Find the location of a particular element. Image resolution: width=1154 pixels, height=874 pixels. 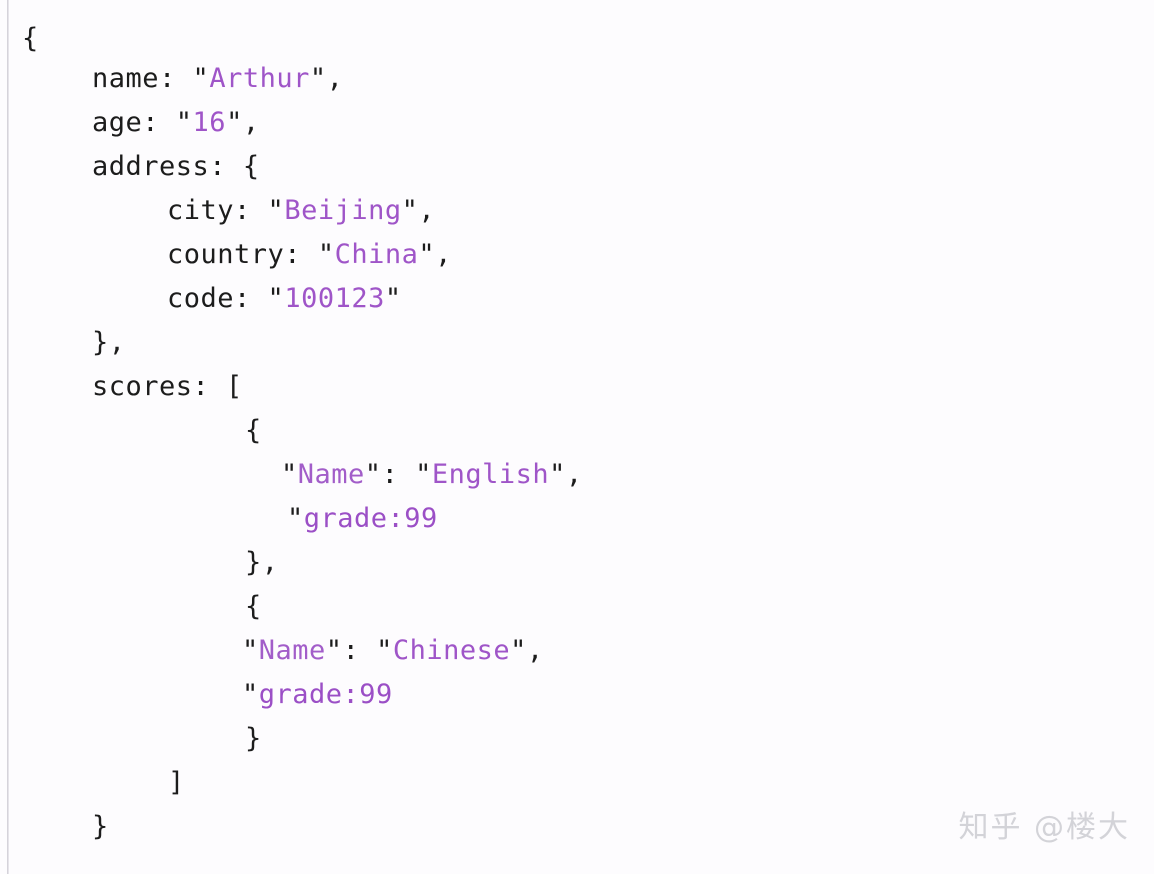

code-token: Chinese is located at coordinates (451, 650).